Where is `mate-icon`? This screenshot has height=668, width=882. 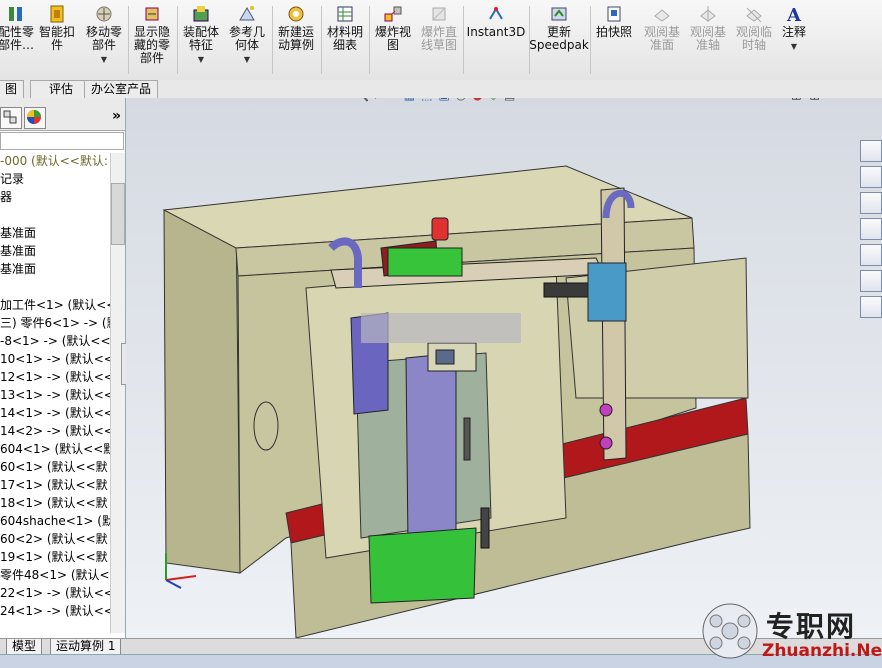 mate-icon is located at coordinates (15, 14).